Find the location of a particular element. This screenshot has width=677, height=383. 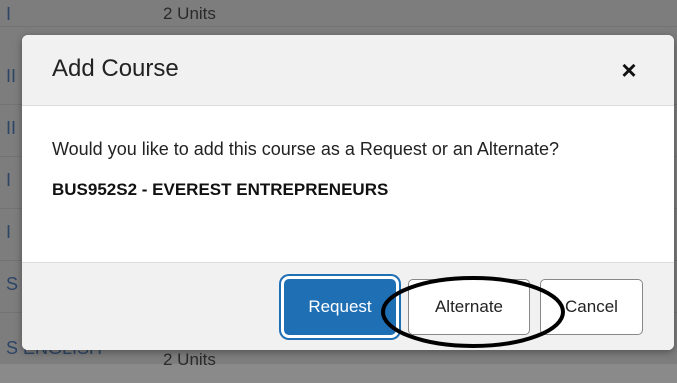

request-button: Request is located at coordinates (340, 307).